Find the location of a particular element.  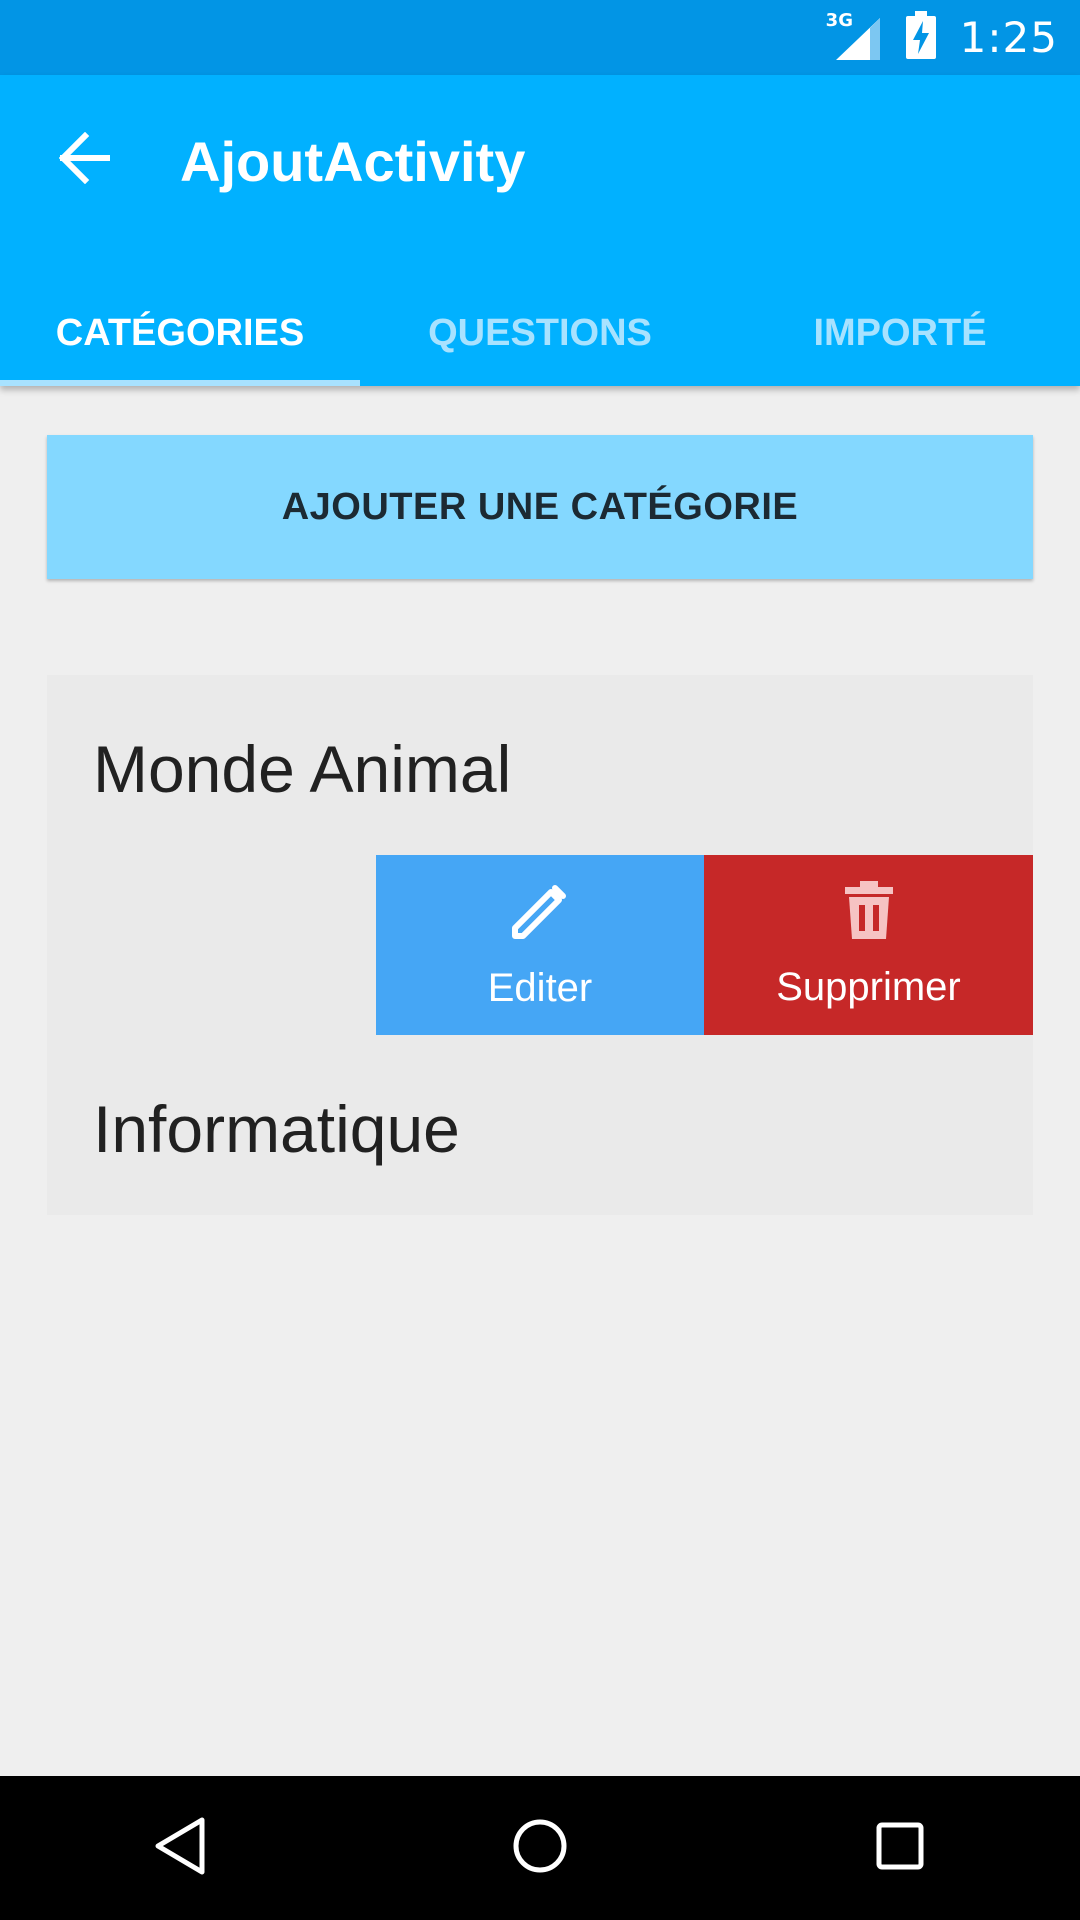

tab-categories: CATÉGORIES is located at coordinates (180, 333).